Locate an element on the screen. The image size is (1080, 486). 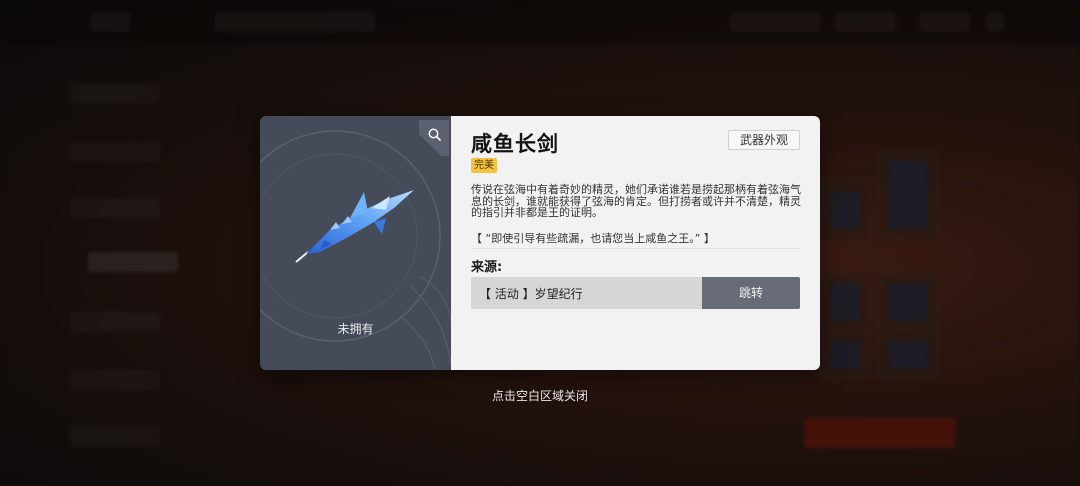
ownership-status: 未拥有 is located at coordinates (355, 329).